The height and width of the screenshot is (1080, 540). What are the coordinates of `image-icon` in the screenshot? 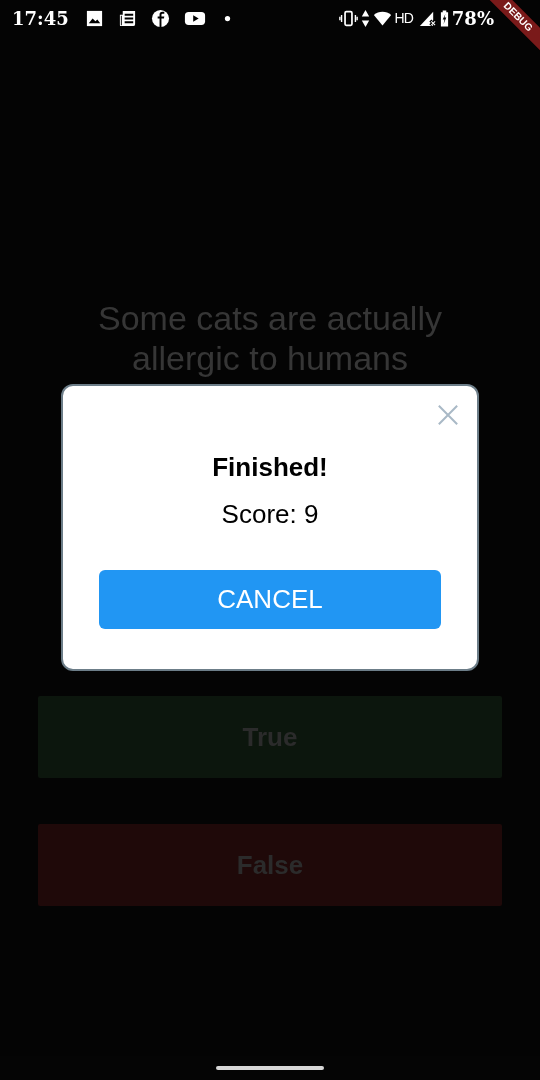 It's located at (94, 18).